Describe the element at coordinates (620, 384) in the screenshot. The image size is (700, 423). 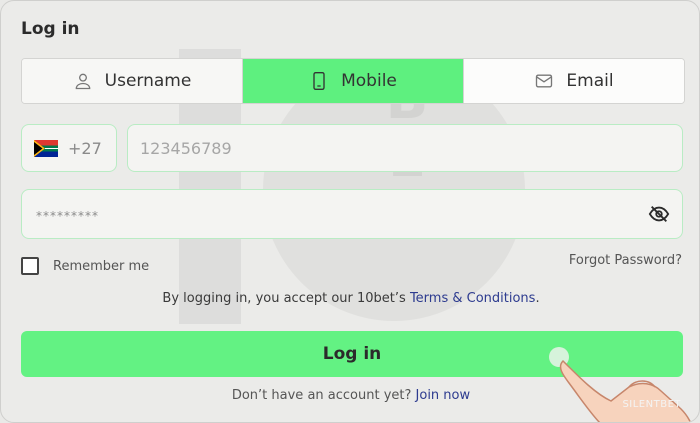
I see `pointing-hand-icon` at that location.